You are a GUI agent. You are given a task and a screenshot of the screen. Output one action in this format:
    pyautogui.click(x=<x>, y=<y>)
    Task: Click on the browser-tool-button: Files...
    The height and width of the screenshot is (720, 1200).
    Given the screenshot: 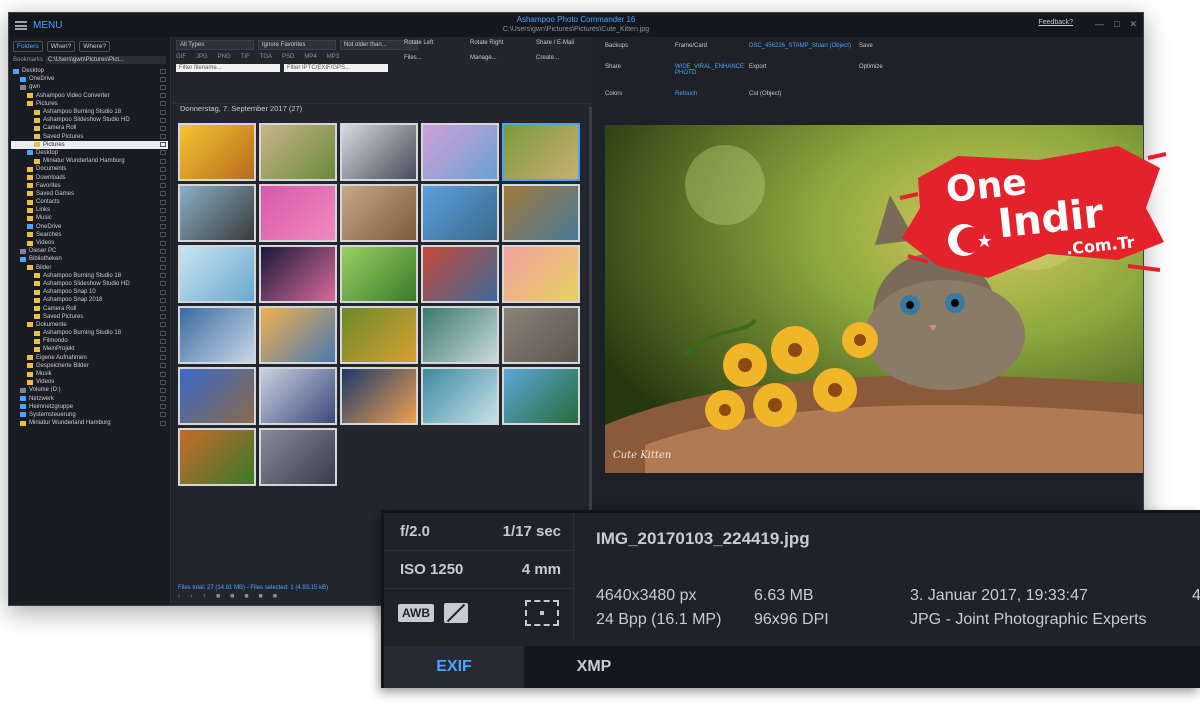 What is the action you would take?
    pyautogui.click(x=437, y=58)
    